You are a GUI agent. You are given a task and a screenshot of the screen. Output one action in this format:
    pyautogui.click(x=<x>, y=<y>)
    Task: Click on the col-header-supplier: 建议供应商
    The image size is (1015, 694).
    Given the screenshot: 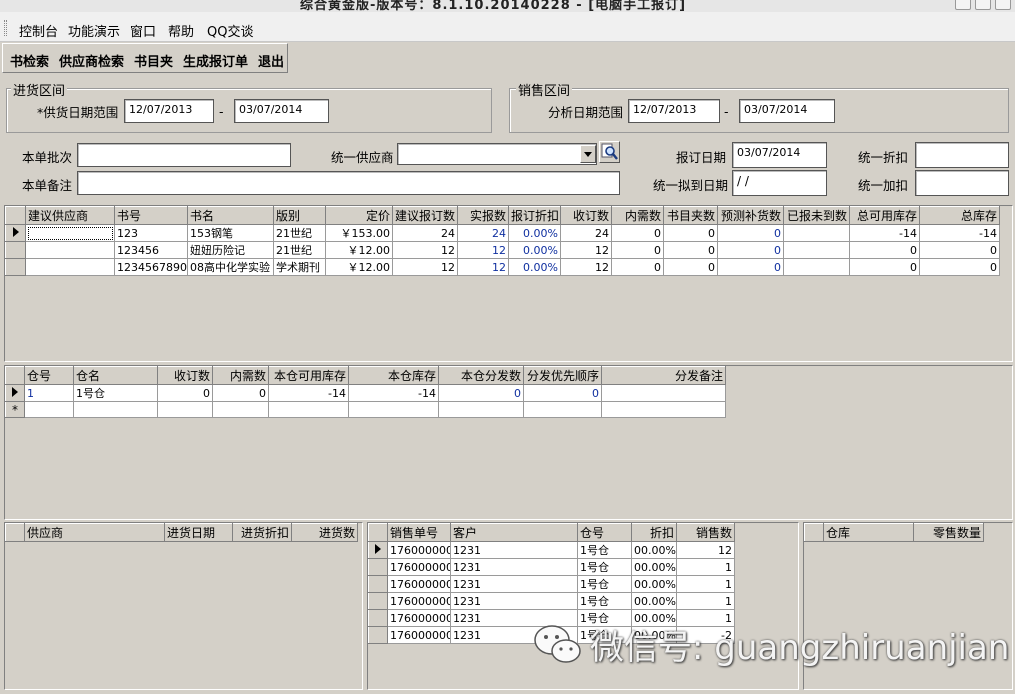 What is the action you would take?
    pyautogui.click(x=70, y=215)
    